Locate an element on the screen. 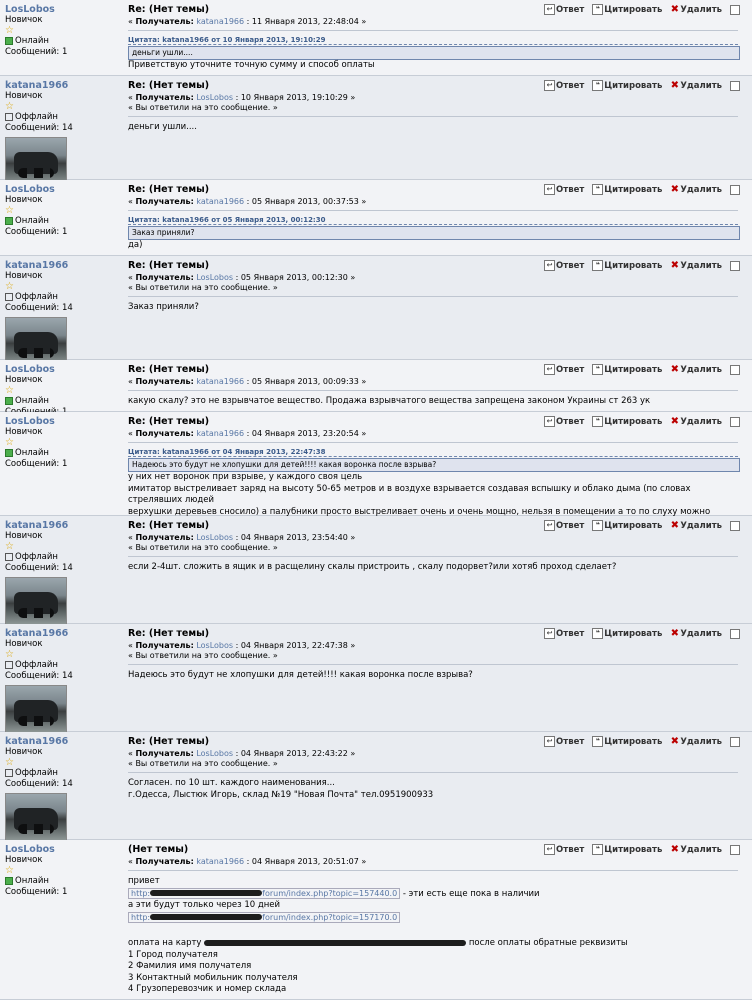  post-count: Сообщений: 1 is located at coordinates (36, 232).